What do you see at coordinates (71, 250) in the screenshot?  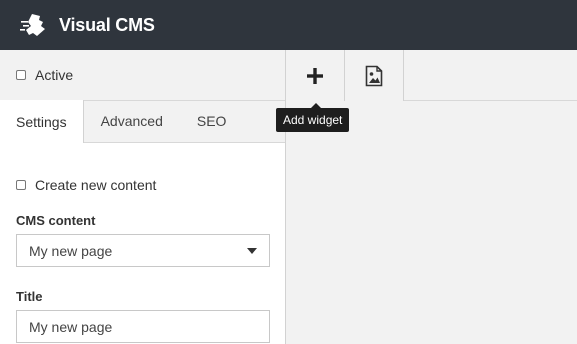 I see `cms-content-value: My new page` at bounding box center [71, 250].